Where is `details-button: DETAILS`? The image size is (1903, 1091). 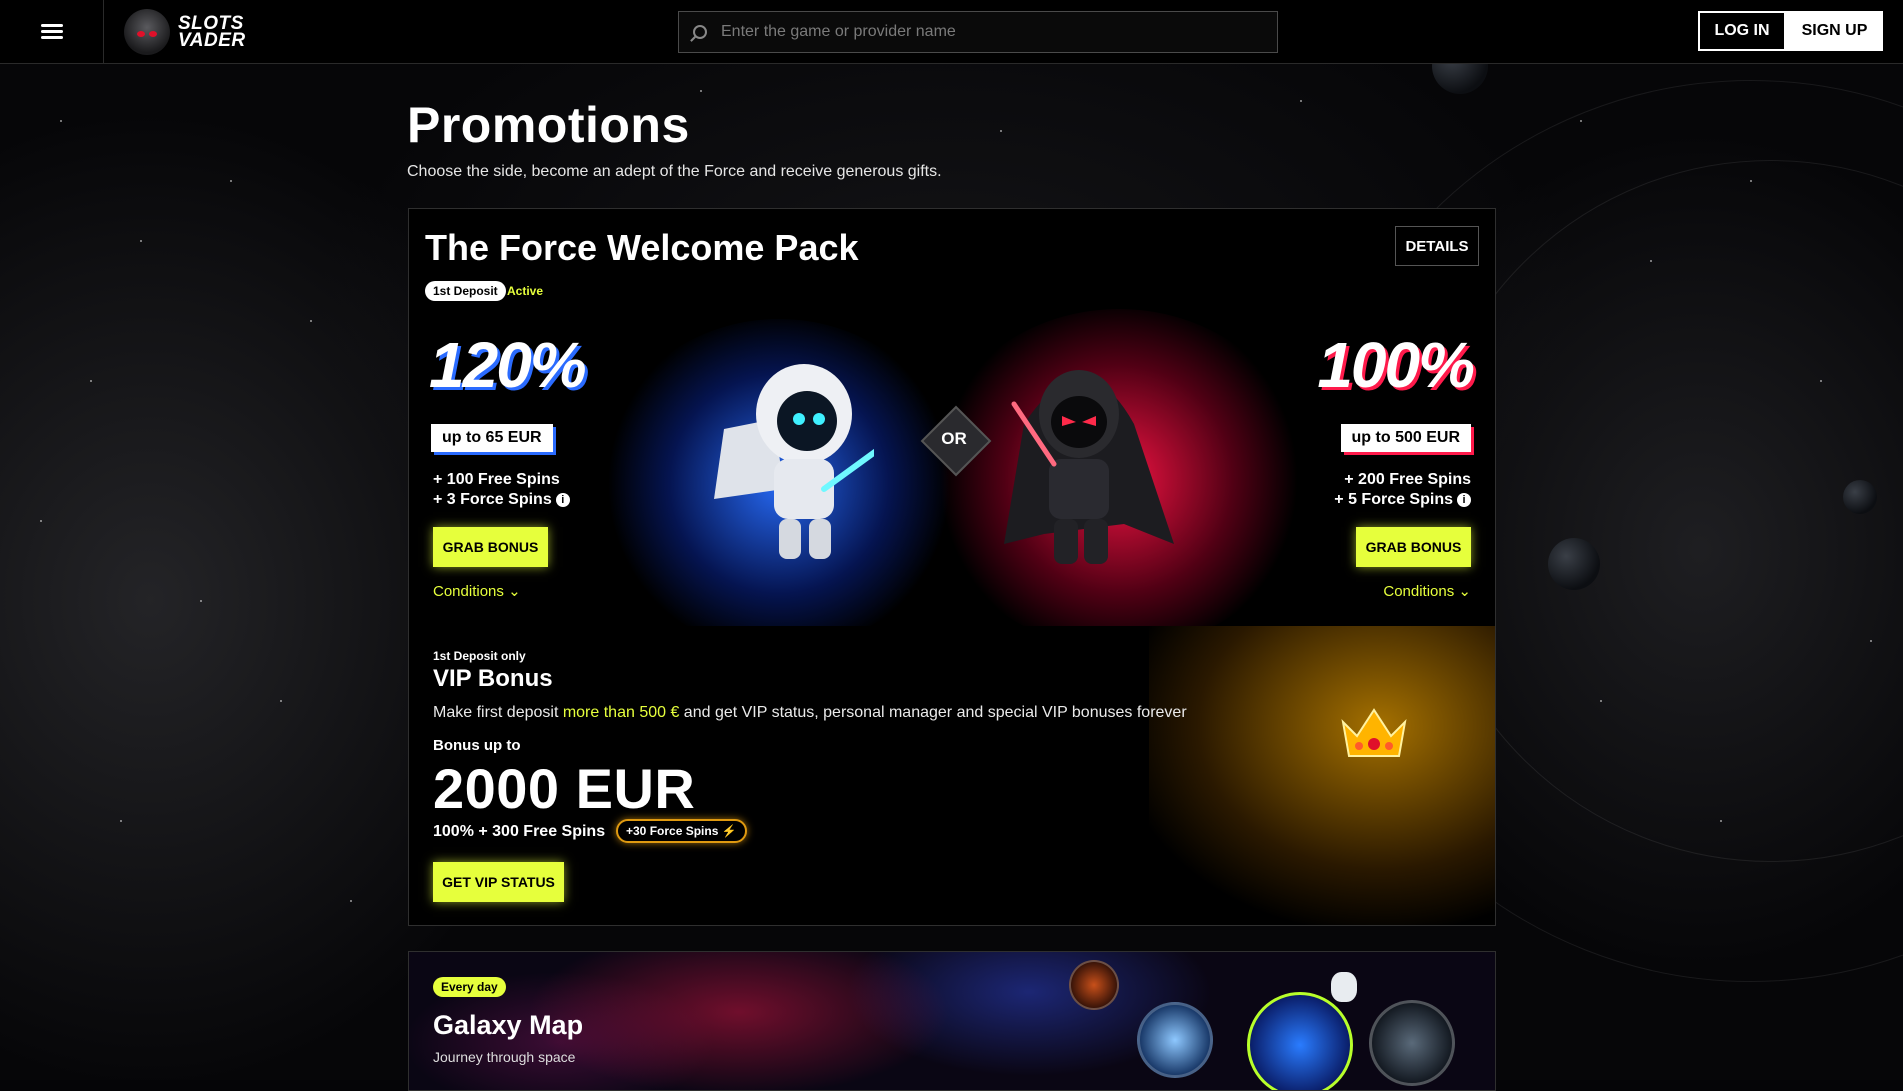
details-button: DETAILS is located at coordinates (1437, 246).